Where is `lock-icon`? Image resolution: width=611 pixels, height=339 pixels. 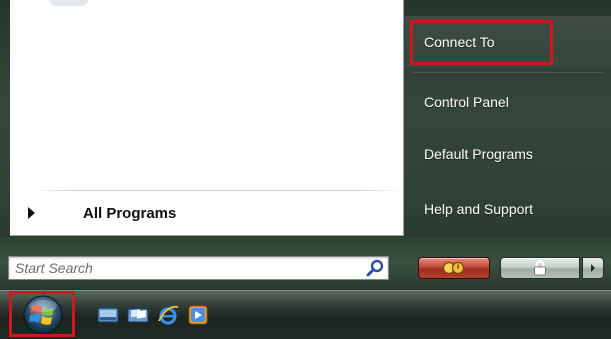
lock-icon is located at coordinates (540, 268).